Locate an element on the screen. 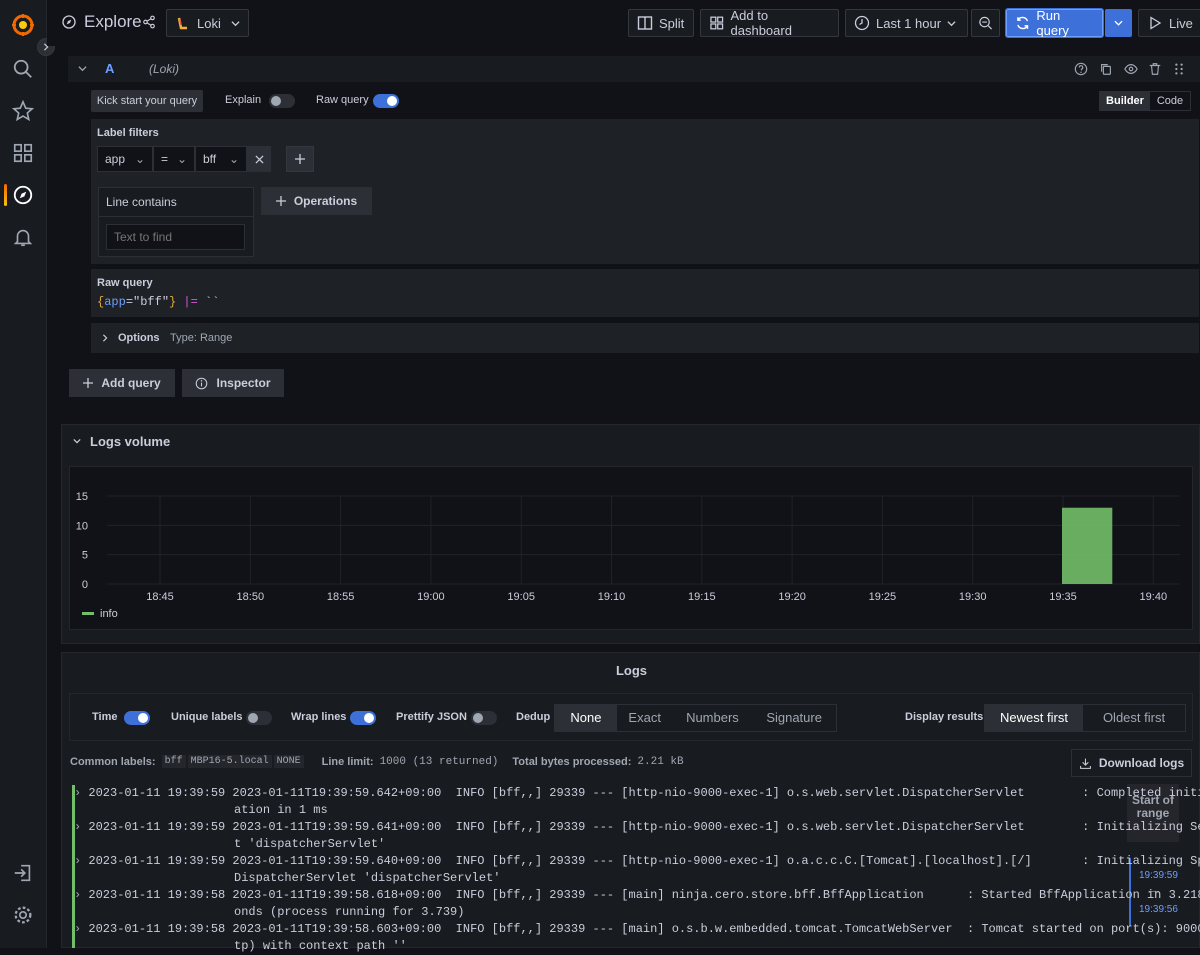 The width and height of the screenshot is (1200, 955). datasource-picker: Loki is located at coordinates (207, 23).